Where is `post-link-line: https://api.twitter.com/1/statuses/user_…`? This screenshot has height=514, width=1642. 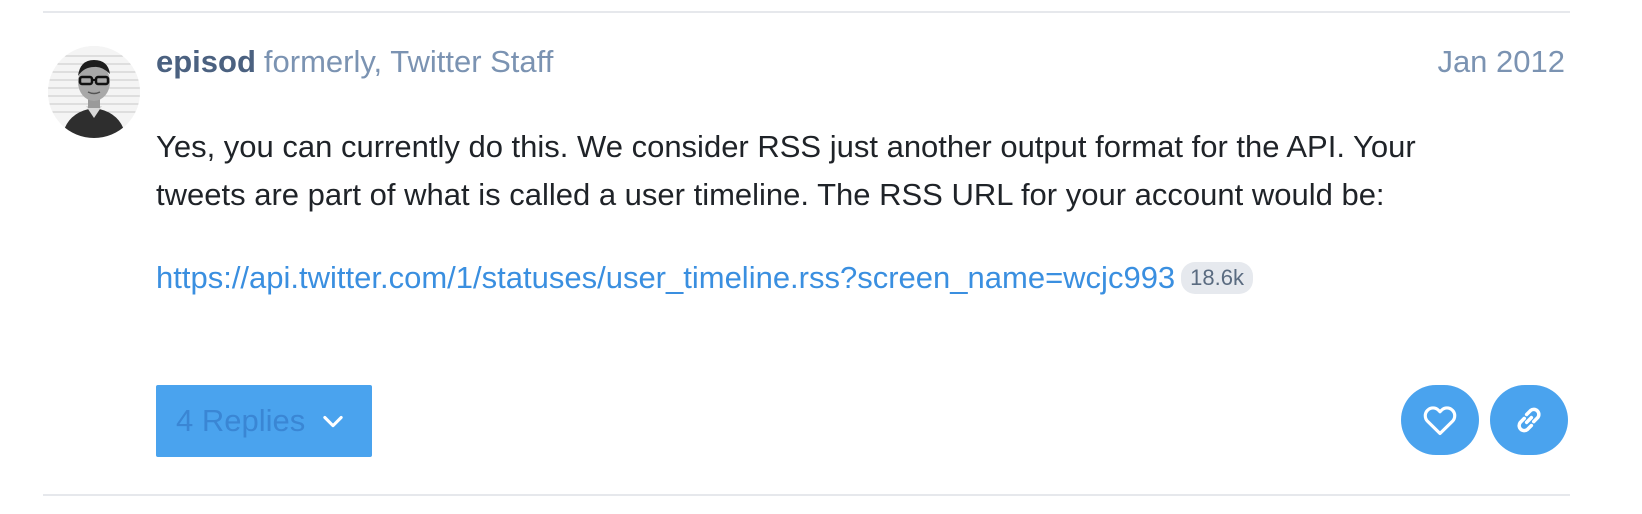
post-link-line: https://api.twitter.com/1/statuses/user_… is located at coordinates (704, 278).